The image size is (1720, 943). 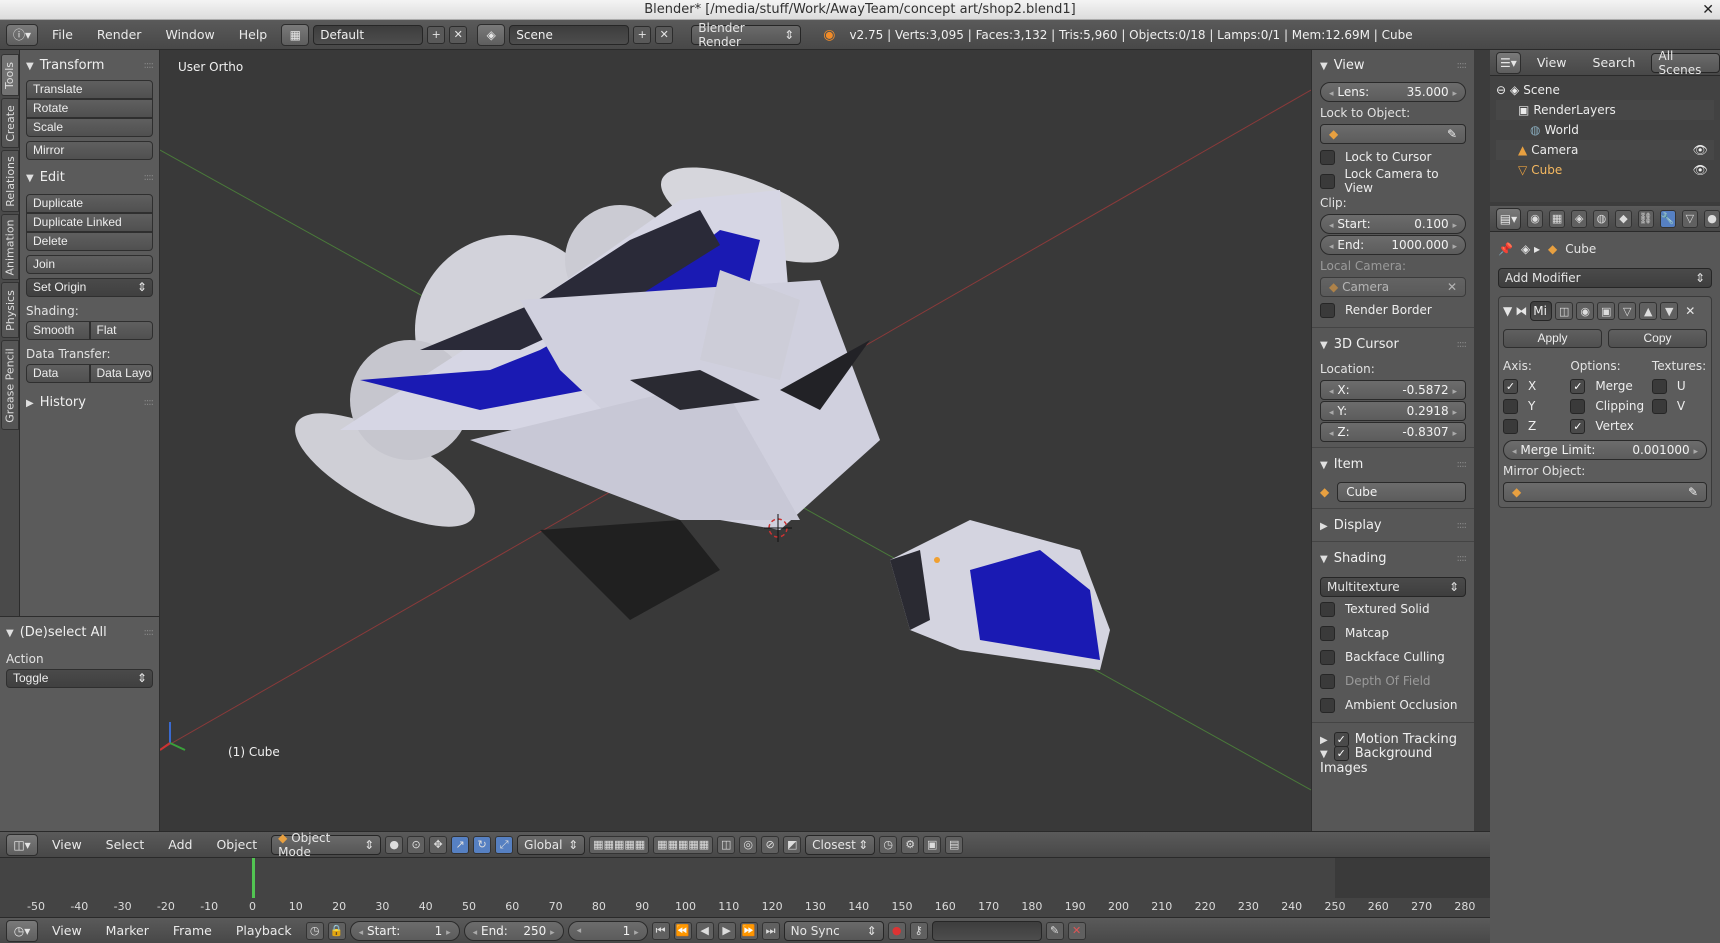 I want to click on mode-dropdown: ◆ Object Mode ⇕, so click(x=326, y=845).